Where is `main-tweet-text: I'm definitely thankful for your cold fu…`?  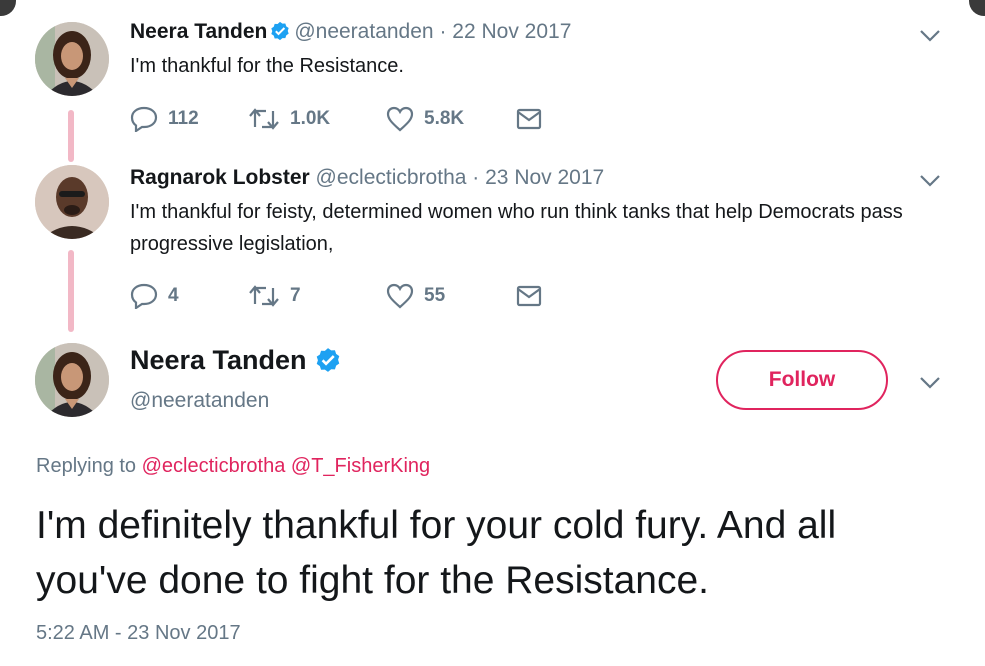 main-tweet-text: I'm definitely thankful for your cold fu… is located at coordinates (436, 553).